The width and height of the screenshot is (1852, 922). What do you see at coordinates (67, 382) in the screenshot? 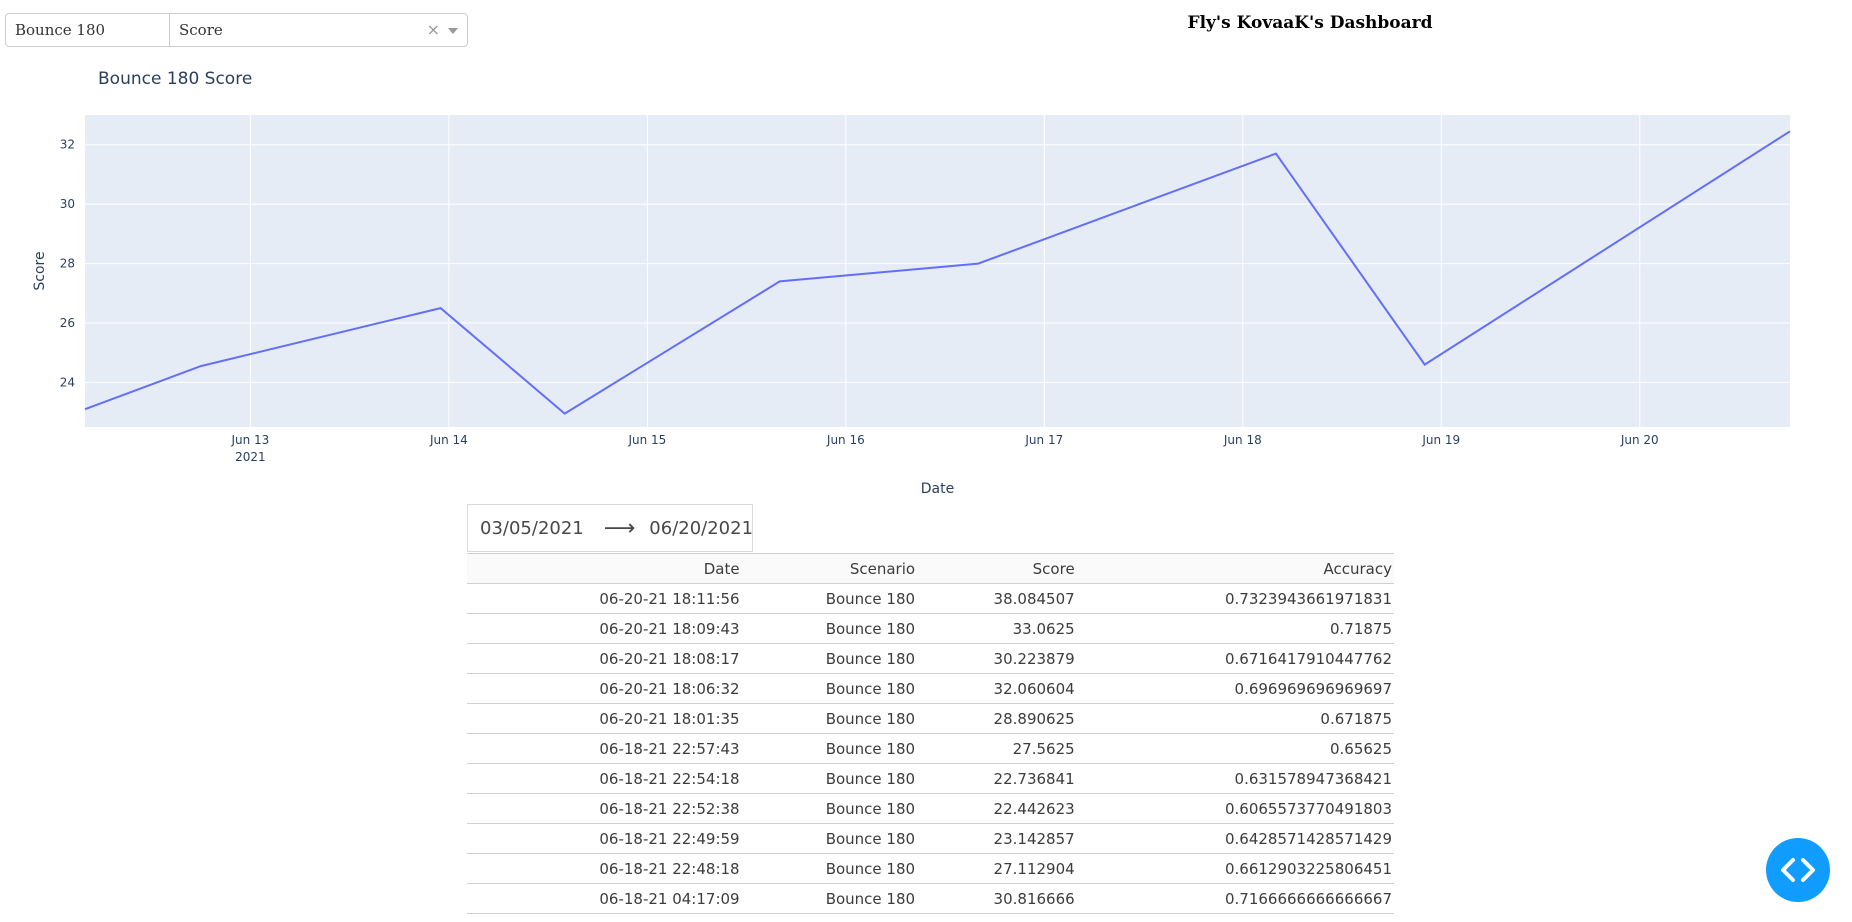
I see `y-tick-label: 24` at bounding box center [67, 382].